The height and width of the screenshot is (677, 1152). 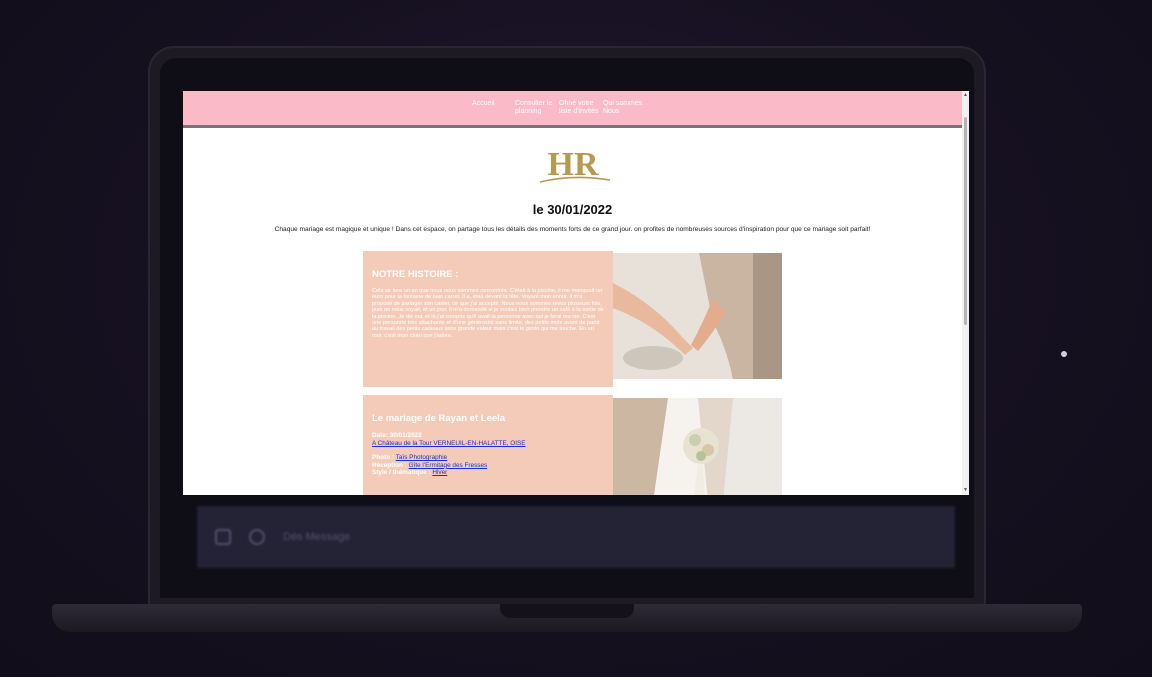 I want to click on logo: HR, so click(x=575, y=164).